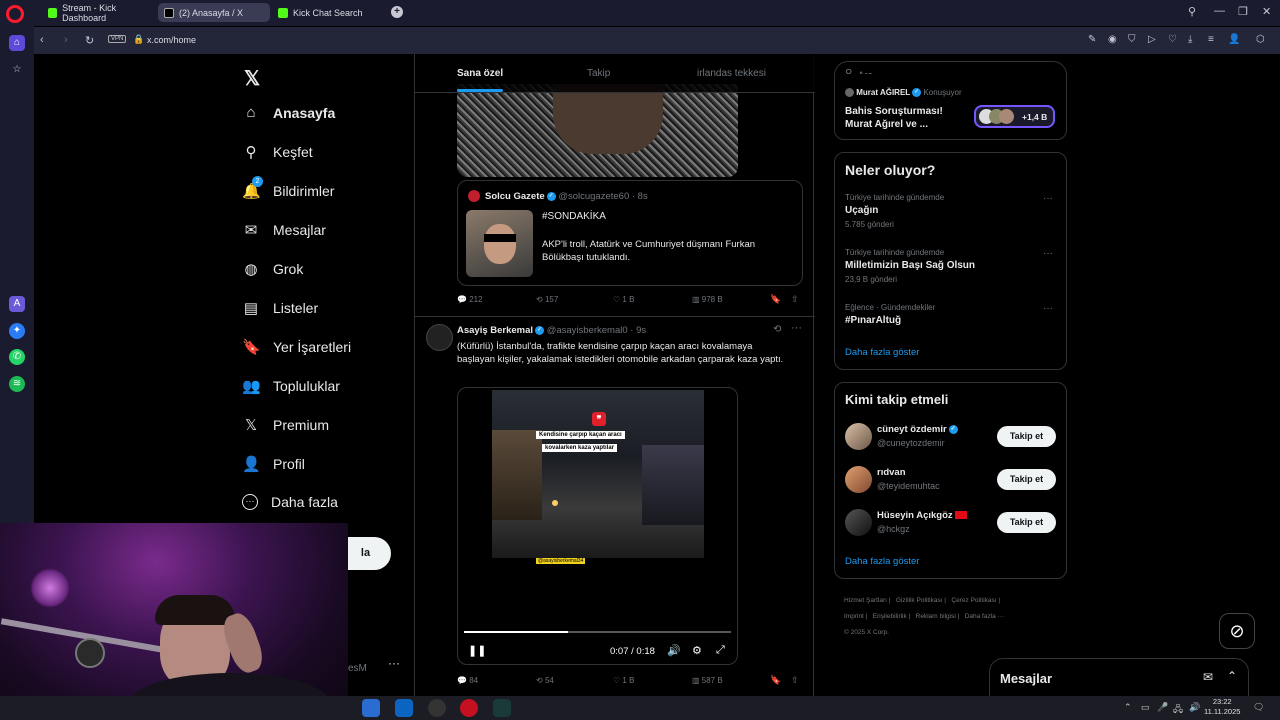 The image size is (1280, 720). I want to click on tray-mic-icon: 🎤, so click(1162, 707).